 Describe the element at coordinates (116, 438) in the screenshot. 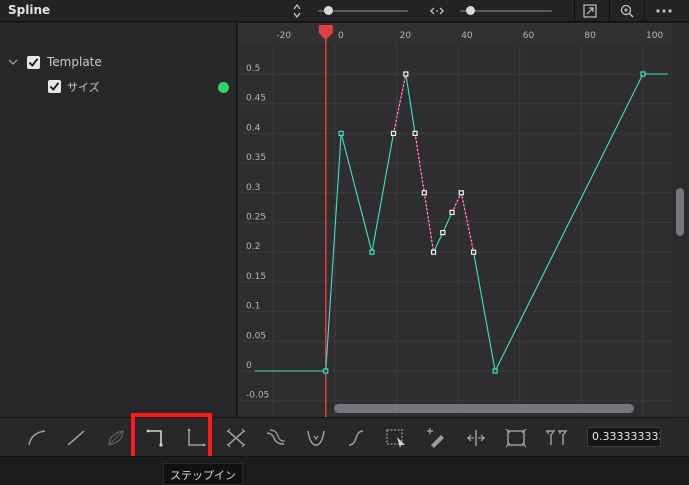

I see `invert-icon` at that location.